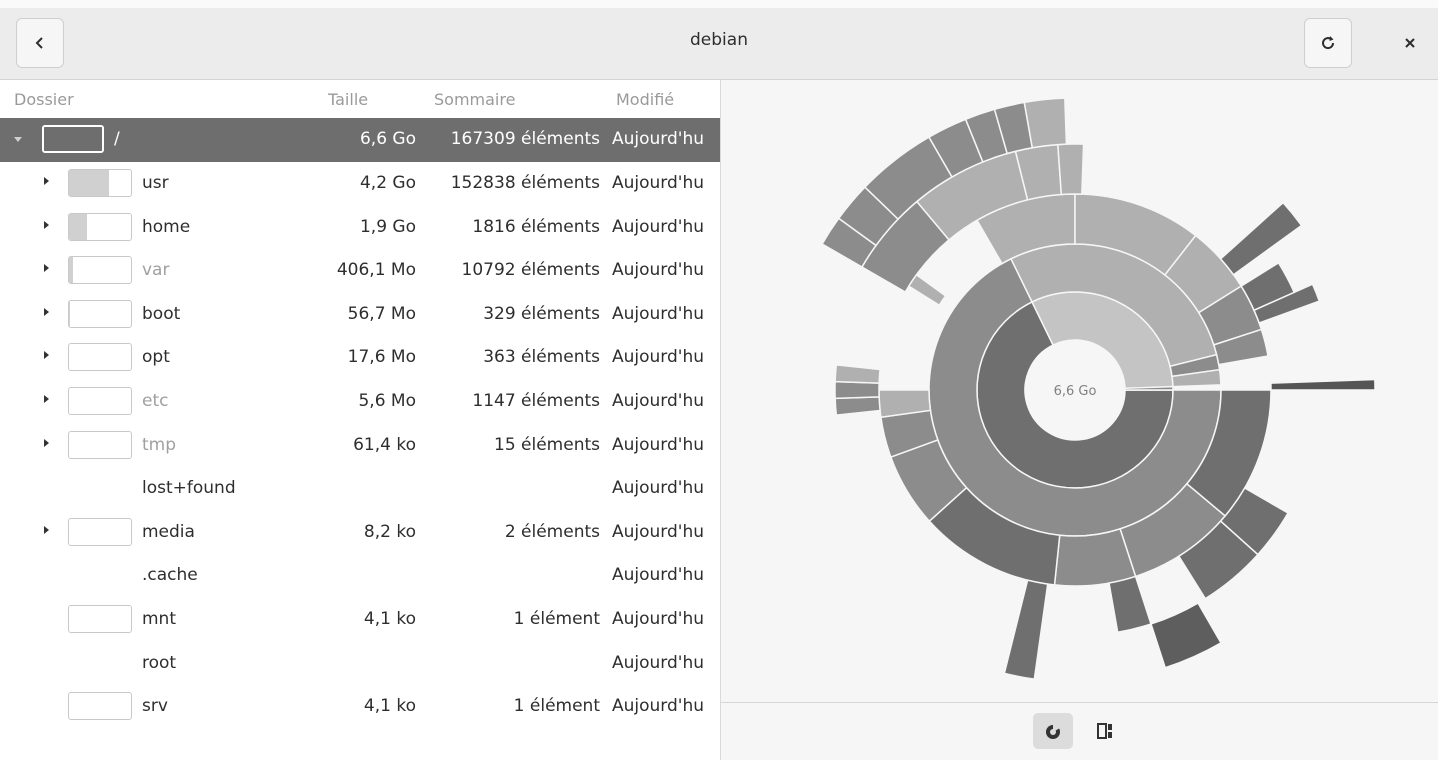  What do you see at coordinates (155, 706) in the screenshot?
I see `folder-name: srv` at bounding box center [155, 706].